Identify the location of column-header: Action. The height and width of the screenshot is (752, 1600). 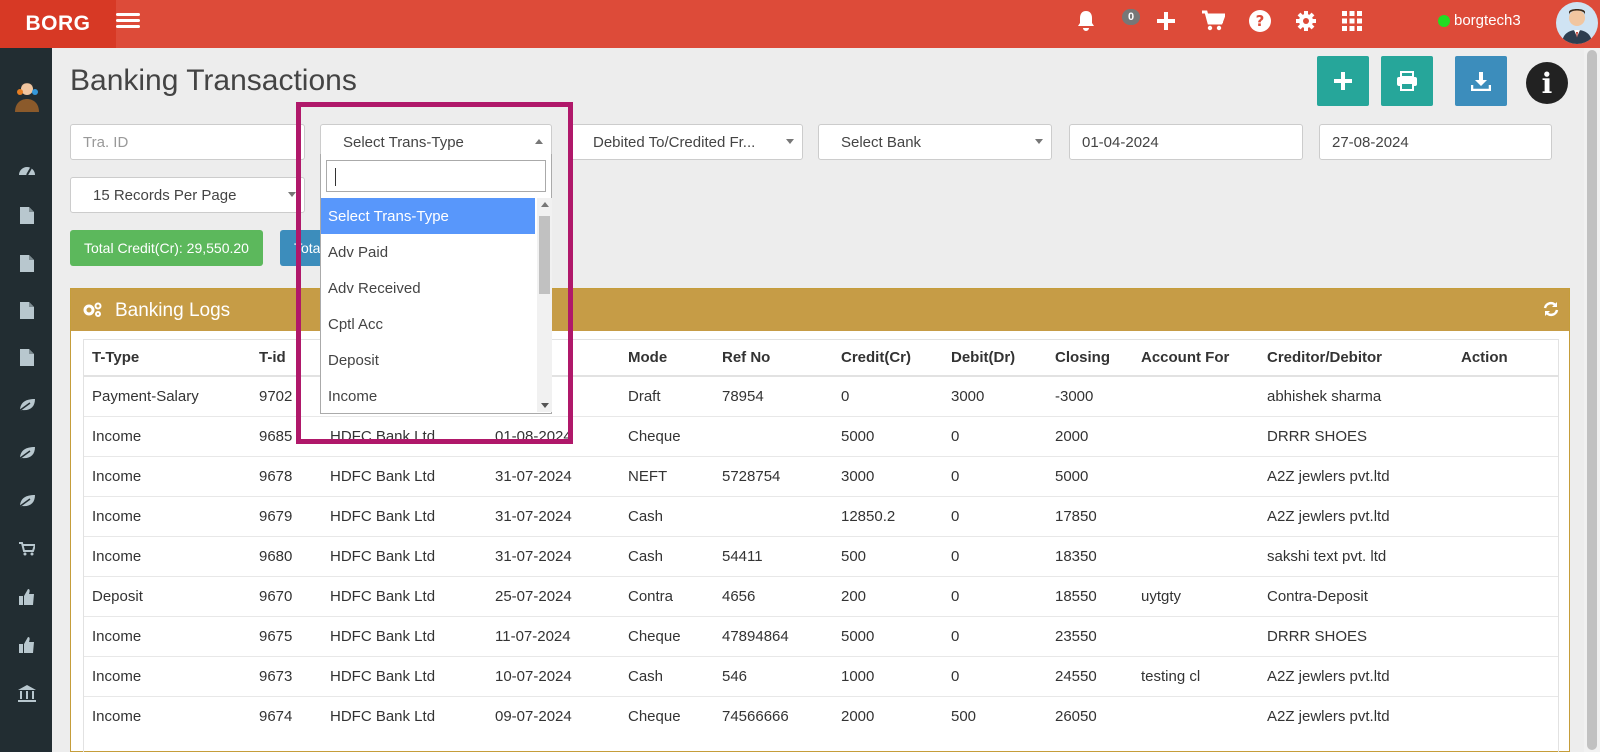
(1505, 358).